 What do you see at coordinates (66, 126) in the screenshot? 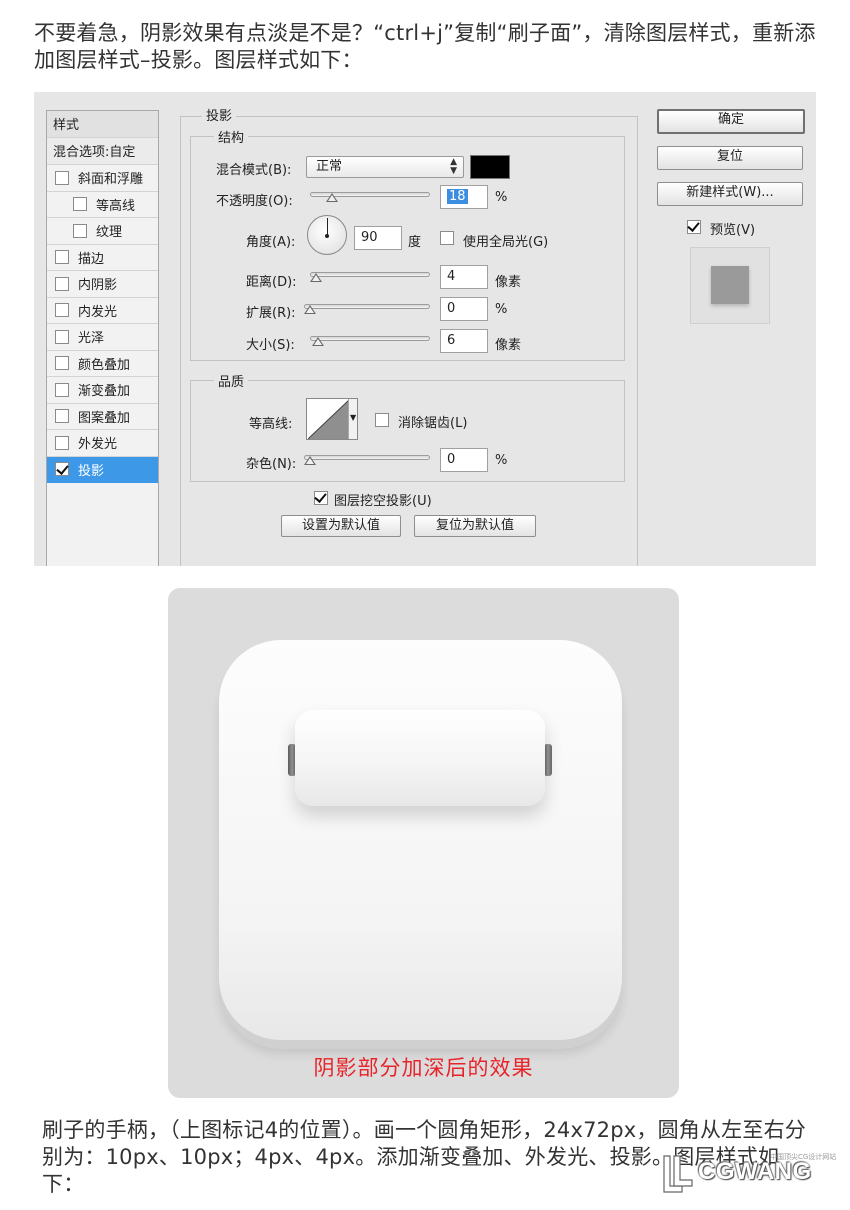
I see `styles-header-label: 样式` at bounding box center [66, 126].